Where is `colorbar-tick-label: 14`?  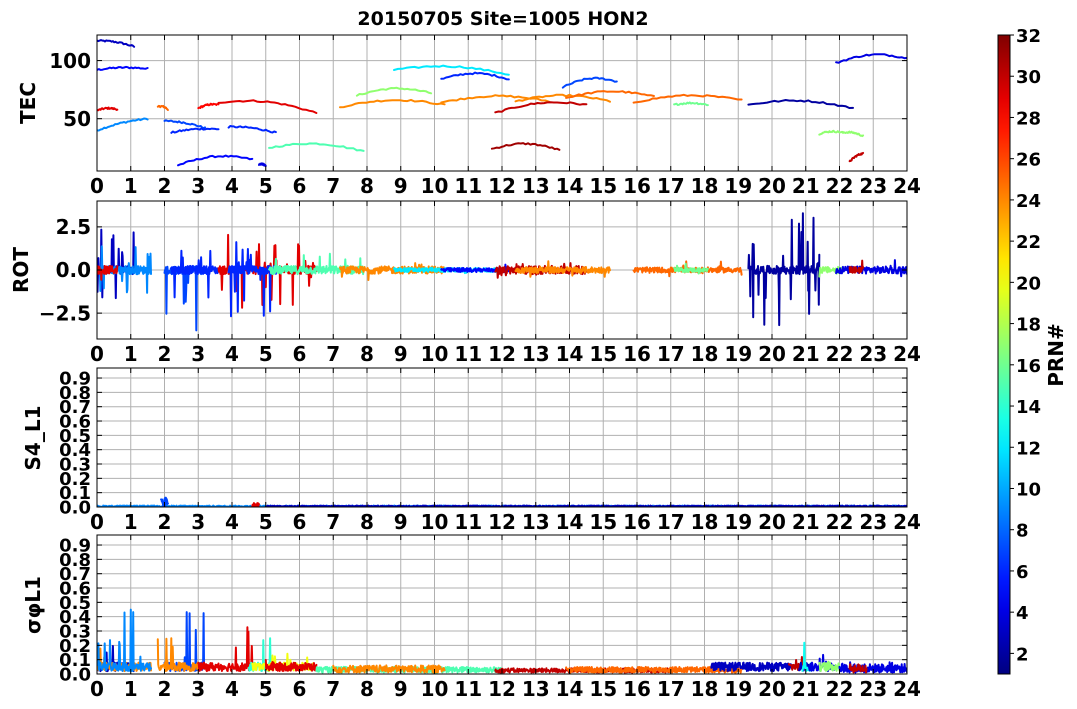
colorbar-tick-label: 14 is located at coordinates (1028, 407).